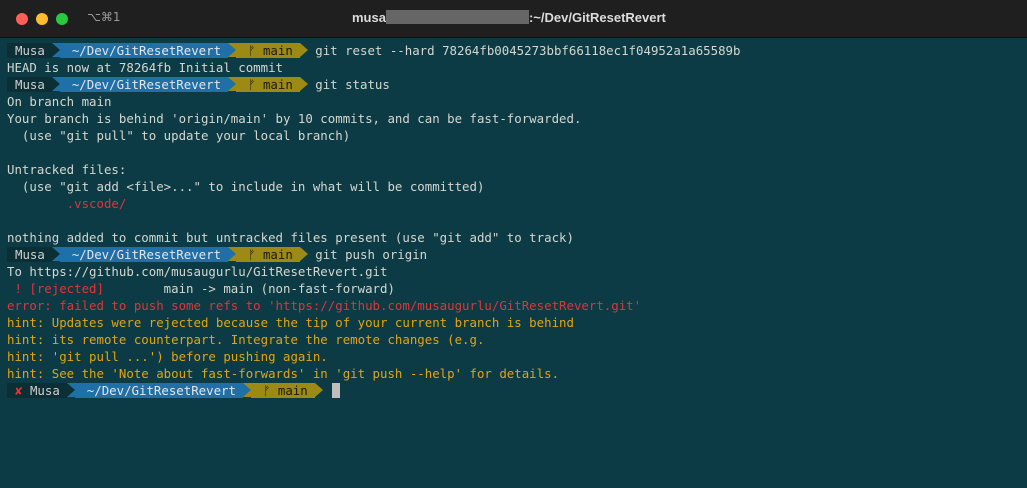 The height and width of the screenshot is (488, 1027). What do you see at coordinates (145, 67) in the screenshot?
I see `output-line: HEAD is now at 78264fb Initial commit` at bounding box center [145, 67].